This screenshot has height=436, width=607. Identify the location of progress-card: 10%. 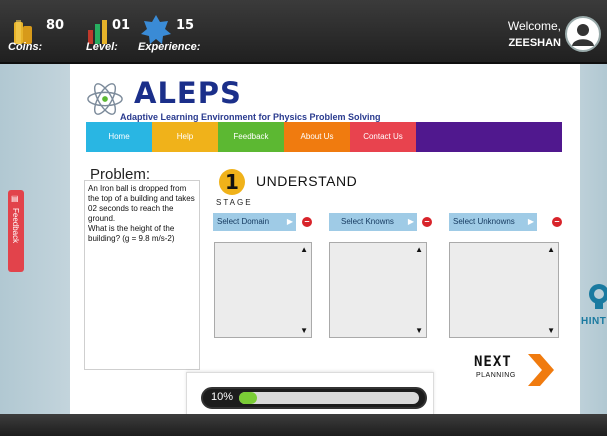
(310, 394).